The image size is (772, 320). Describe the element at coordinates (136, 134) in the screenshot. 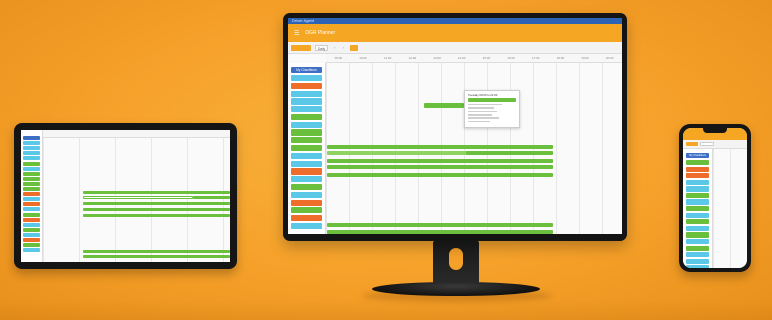

I see `tablet-timeline-header` at that location.